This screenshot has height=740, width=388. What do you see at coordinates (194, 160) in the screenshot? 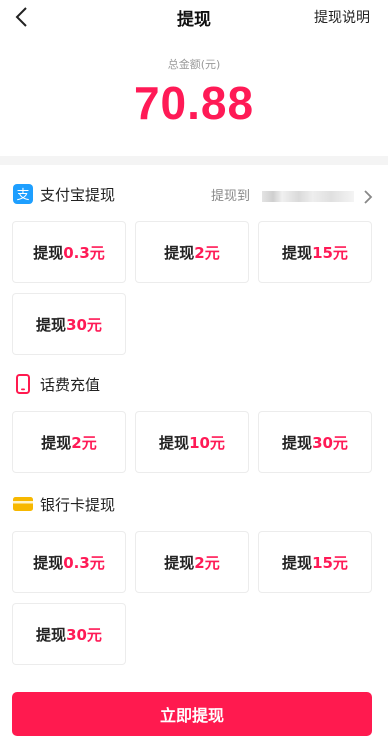
I see `section-divider` at bounding box center [194, 160].